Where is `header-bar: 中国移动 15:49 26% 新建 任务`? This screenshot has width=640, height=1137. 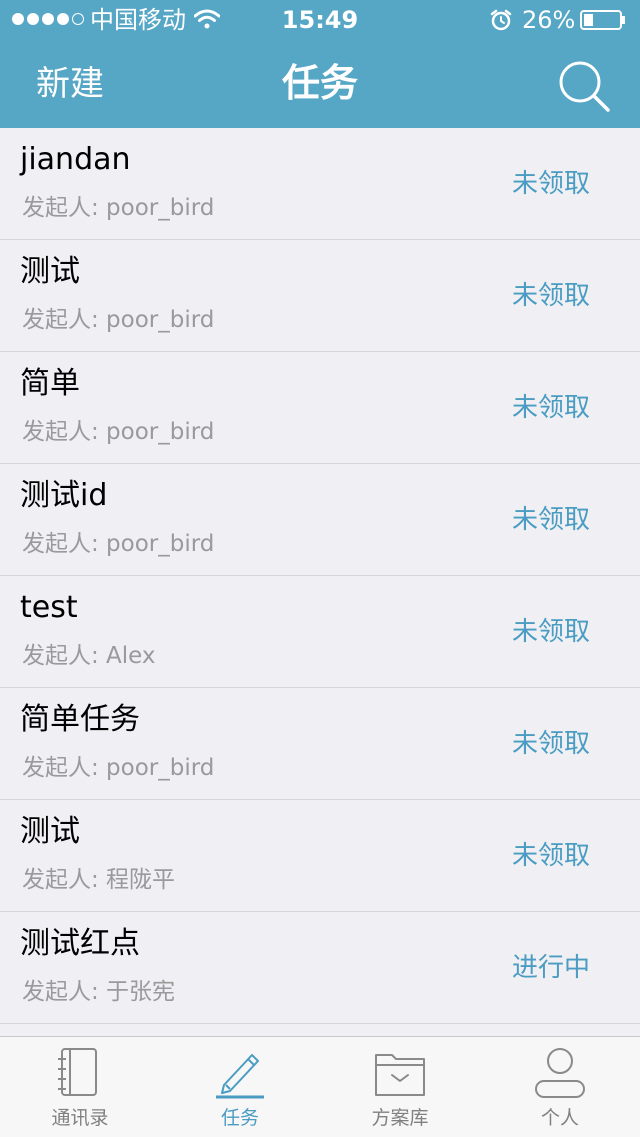
header-bar: 中国移动 15:49 26% 新建 任务 is located at coordinates (320, 64).